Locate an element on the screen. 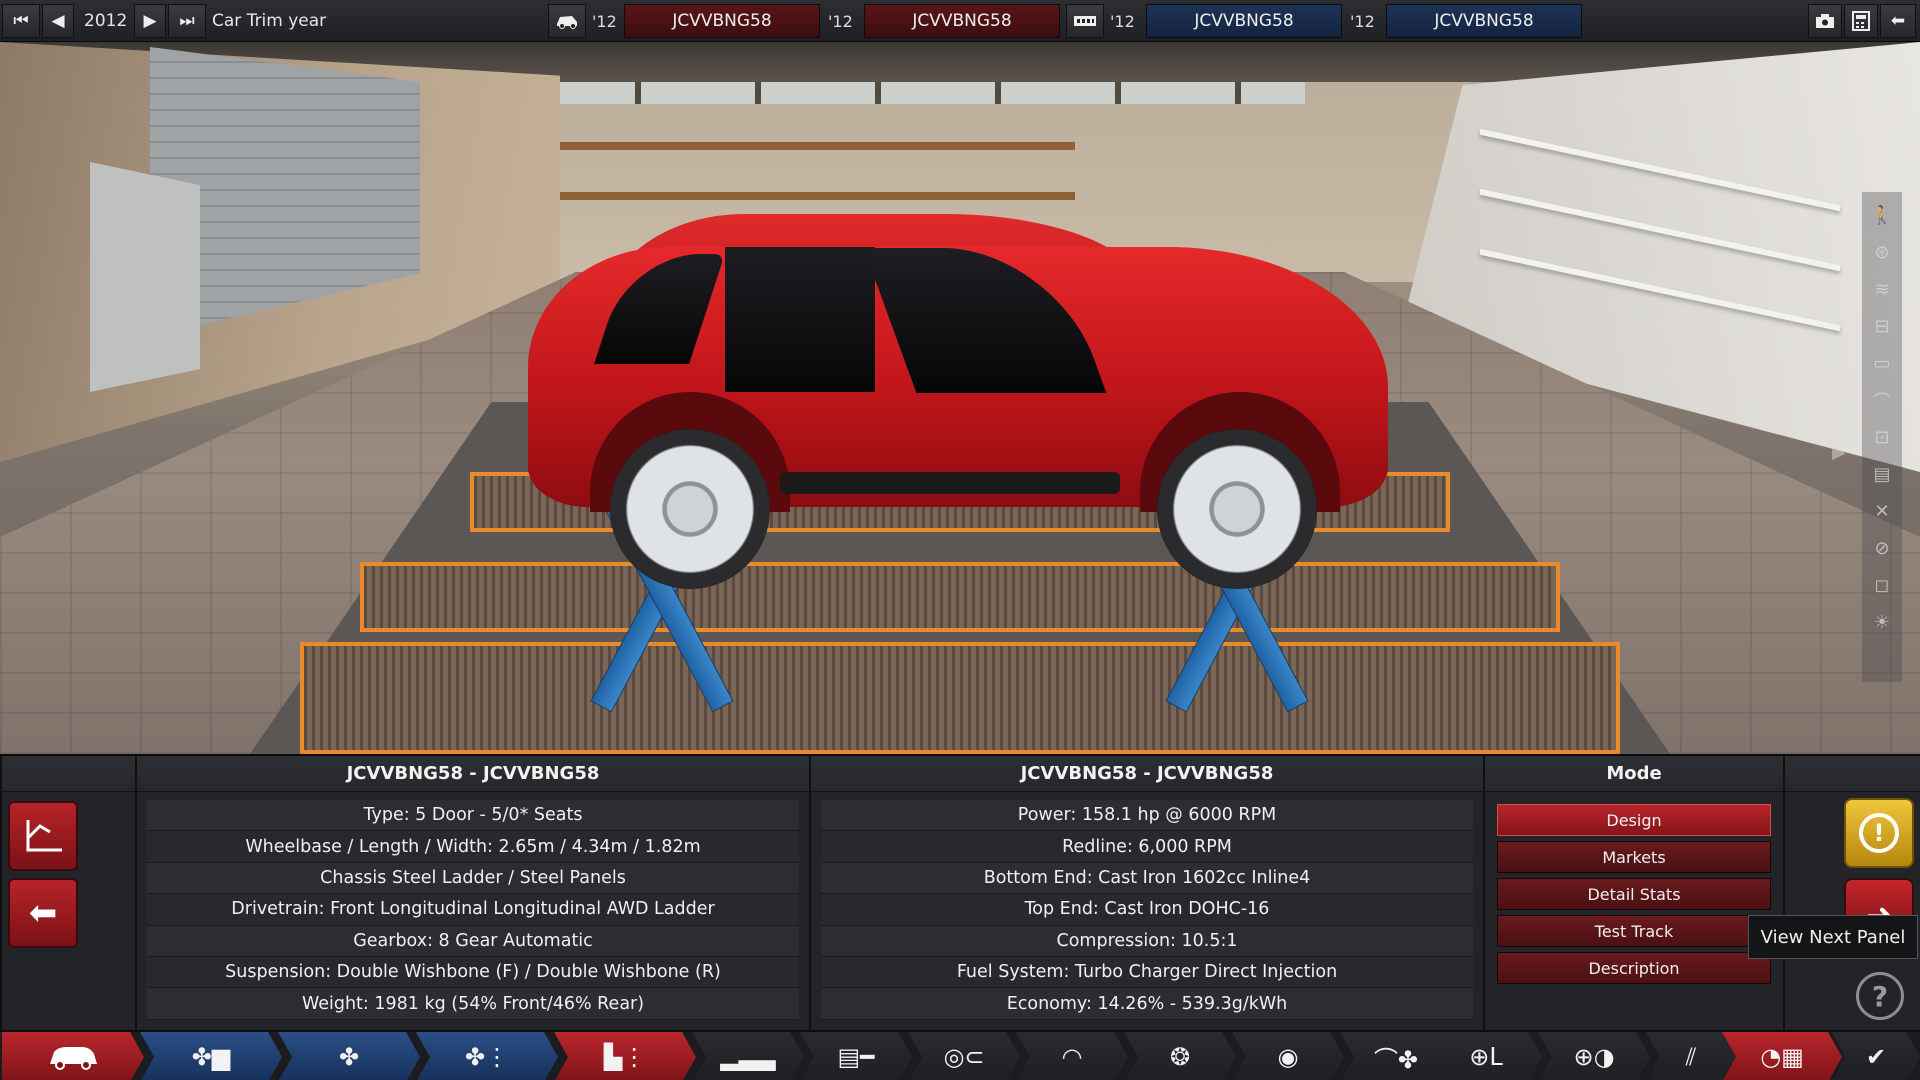  chassis-axes-button is located at coordinates (43, 836).